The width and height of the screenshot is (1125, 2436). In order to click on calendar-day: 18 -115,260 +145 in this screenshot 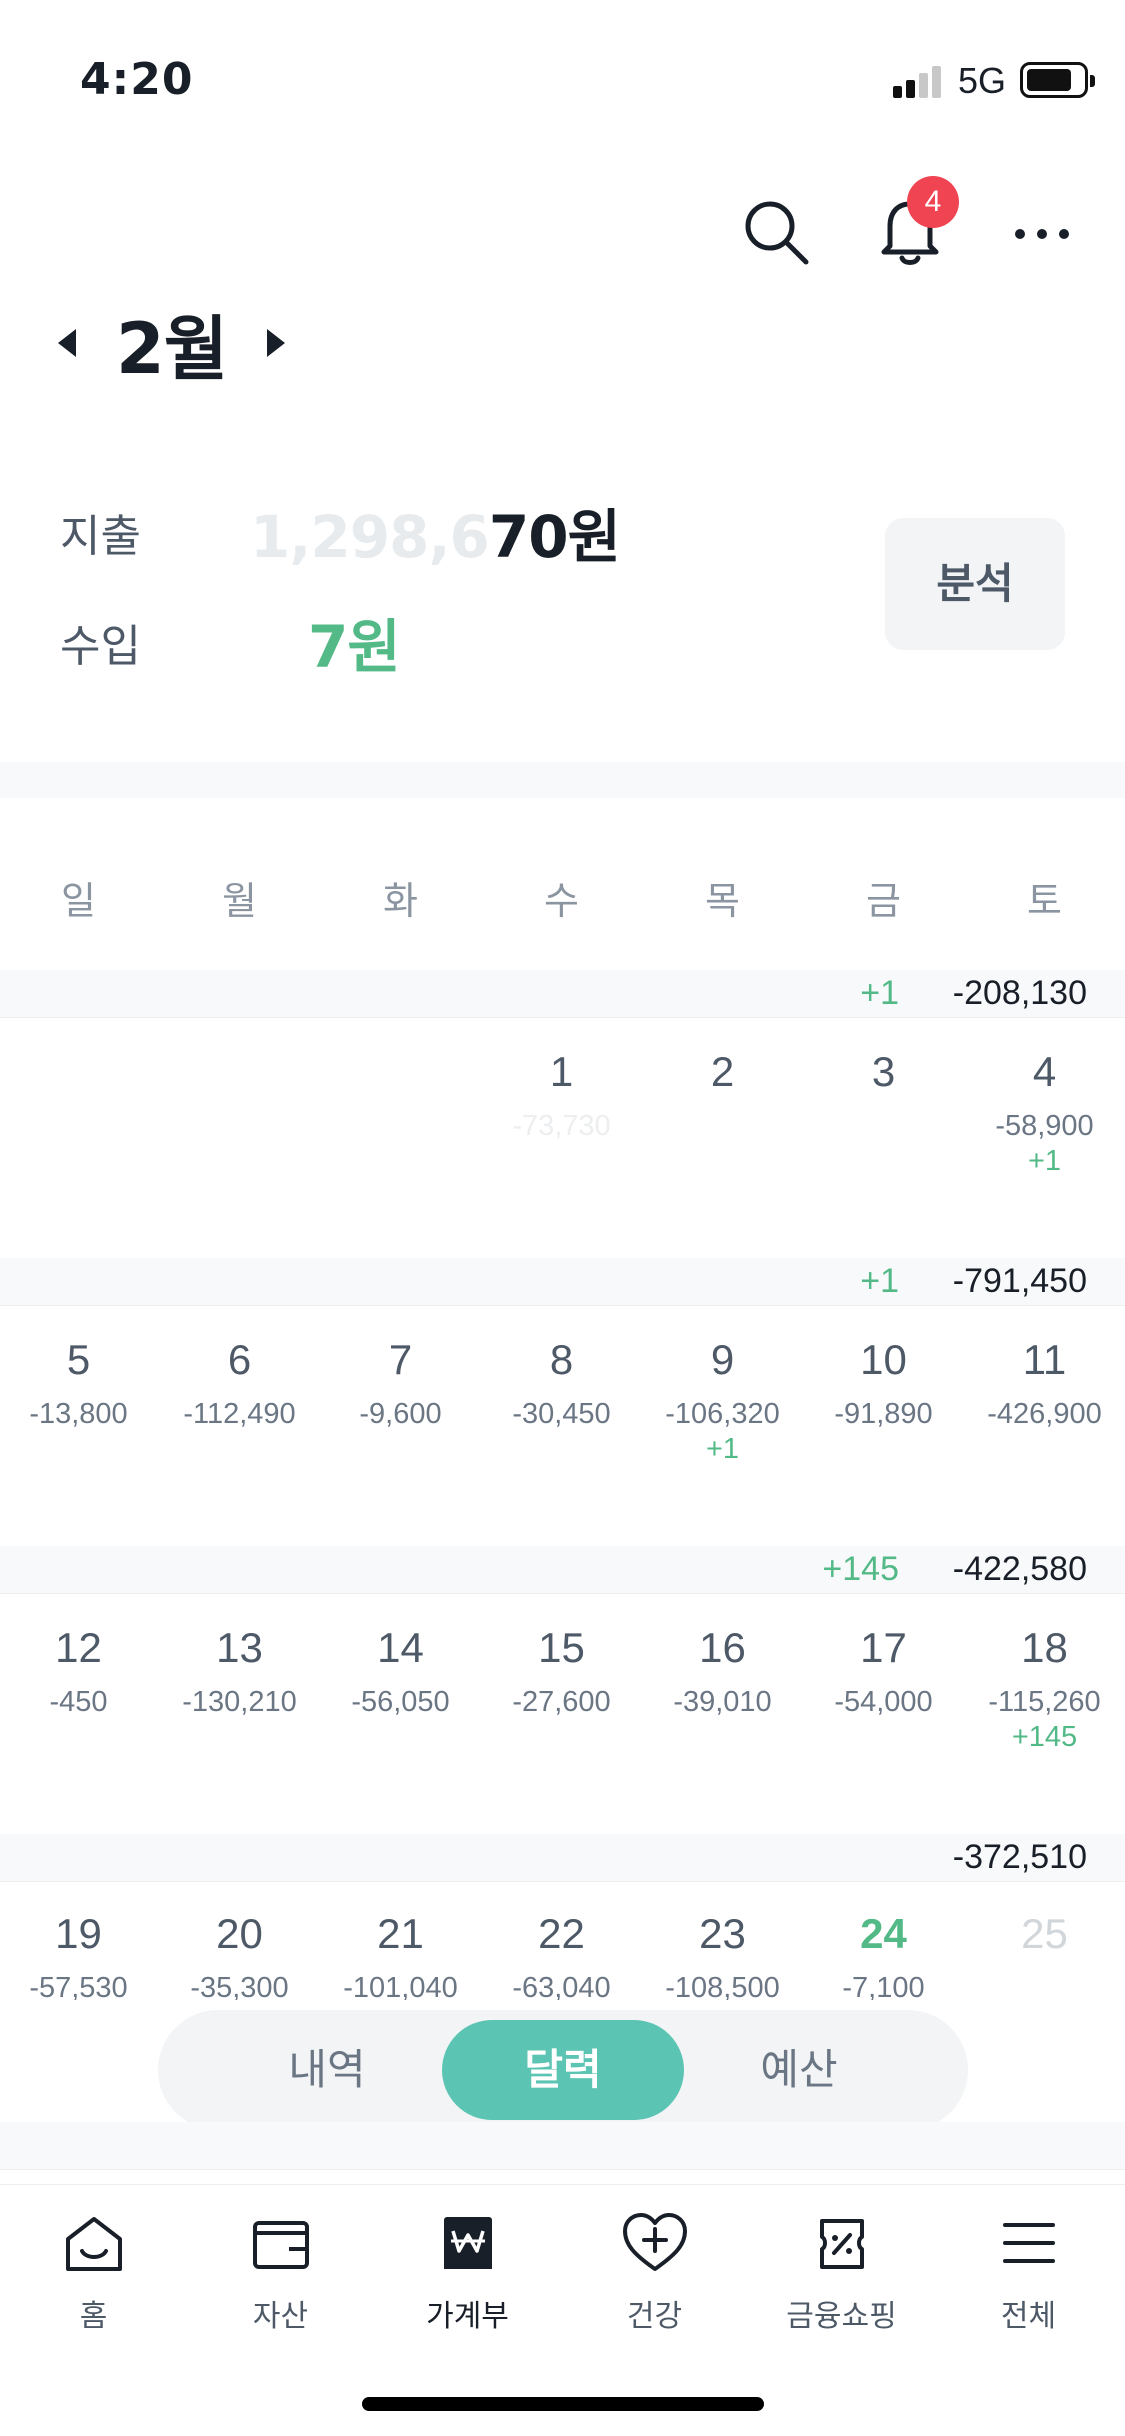, I will do `click(1044, 1687)`.